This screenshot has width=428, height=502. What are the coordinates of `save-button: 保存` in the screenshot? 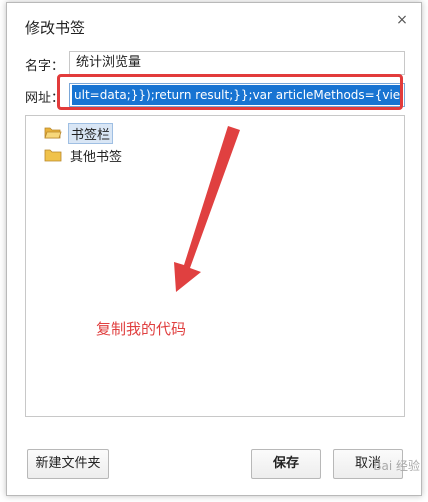 It's located at (286, 464).